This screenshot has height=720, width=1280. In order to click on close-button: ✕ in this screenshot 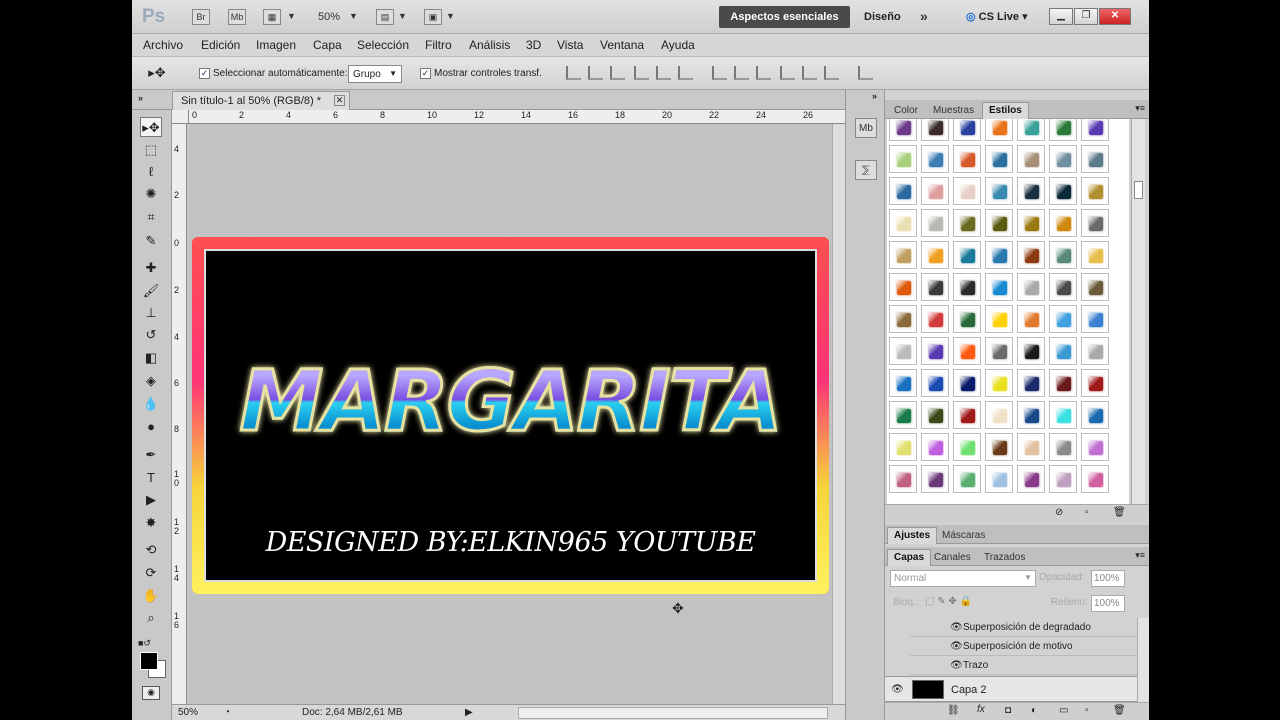, I will do `click(1115, 16)`.